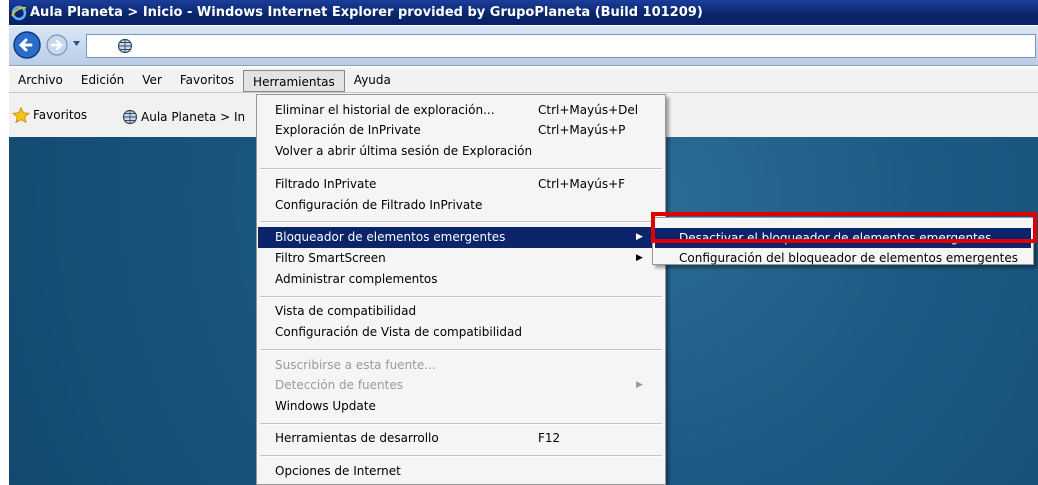  Describe the element at coordinates (372, 80) in the screenshot. I see `menu-ayuda: Ayuda` at that location.